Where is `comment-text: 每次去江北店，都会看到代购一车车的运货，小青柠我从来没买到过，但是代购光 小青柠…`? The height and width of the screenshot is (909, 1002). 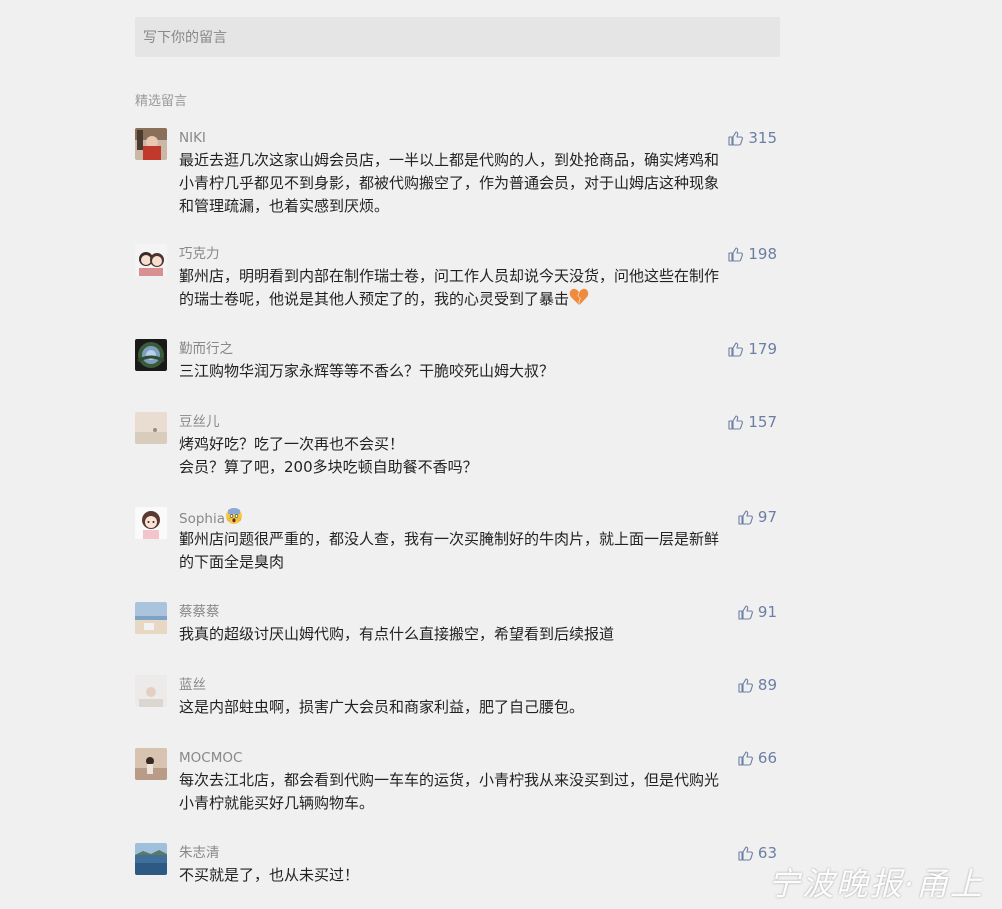
comment-text: 每次去江北店，都会看到代购一车车的运货，小青柠我从来没买到过，但是代购光 小青柠… is located at coordinates (449, 791).